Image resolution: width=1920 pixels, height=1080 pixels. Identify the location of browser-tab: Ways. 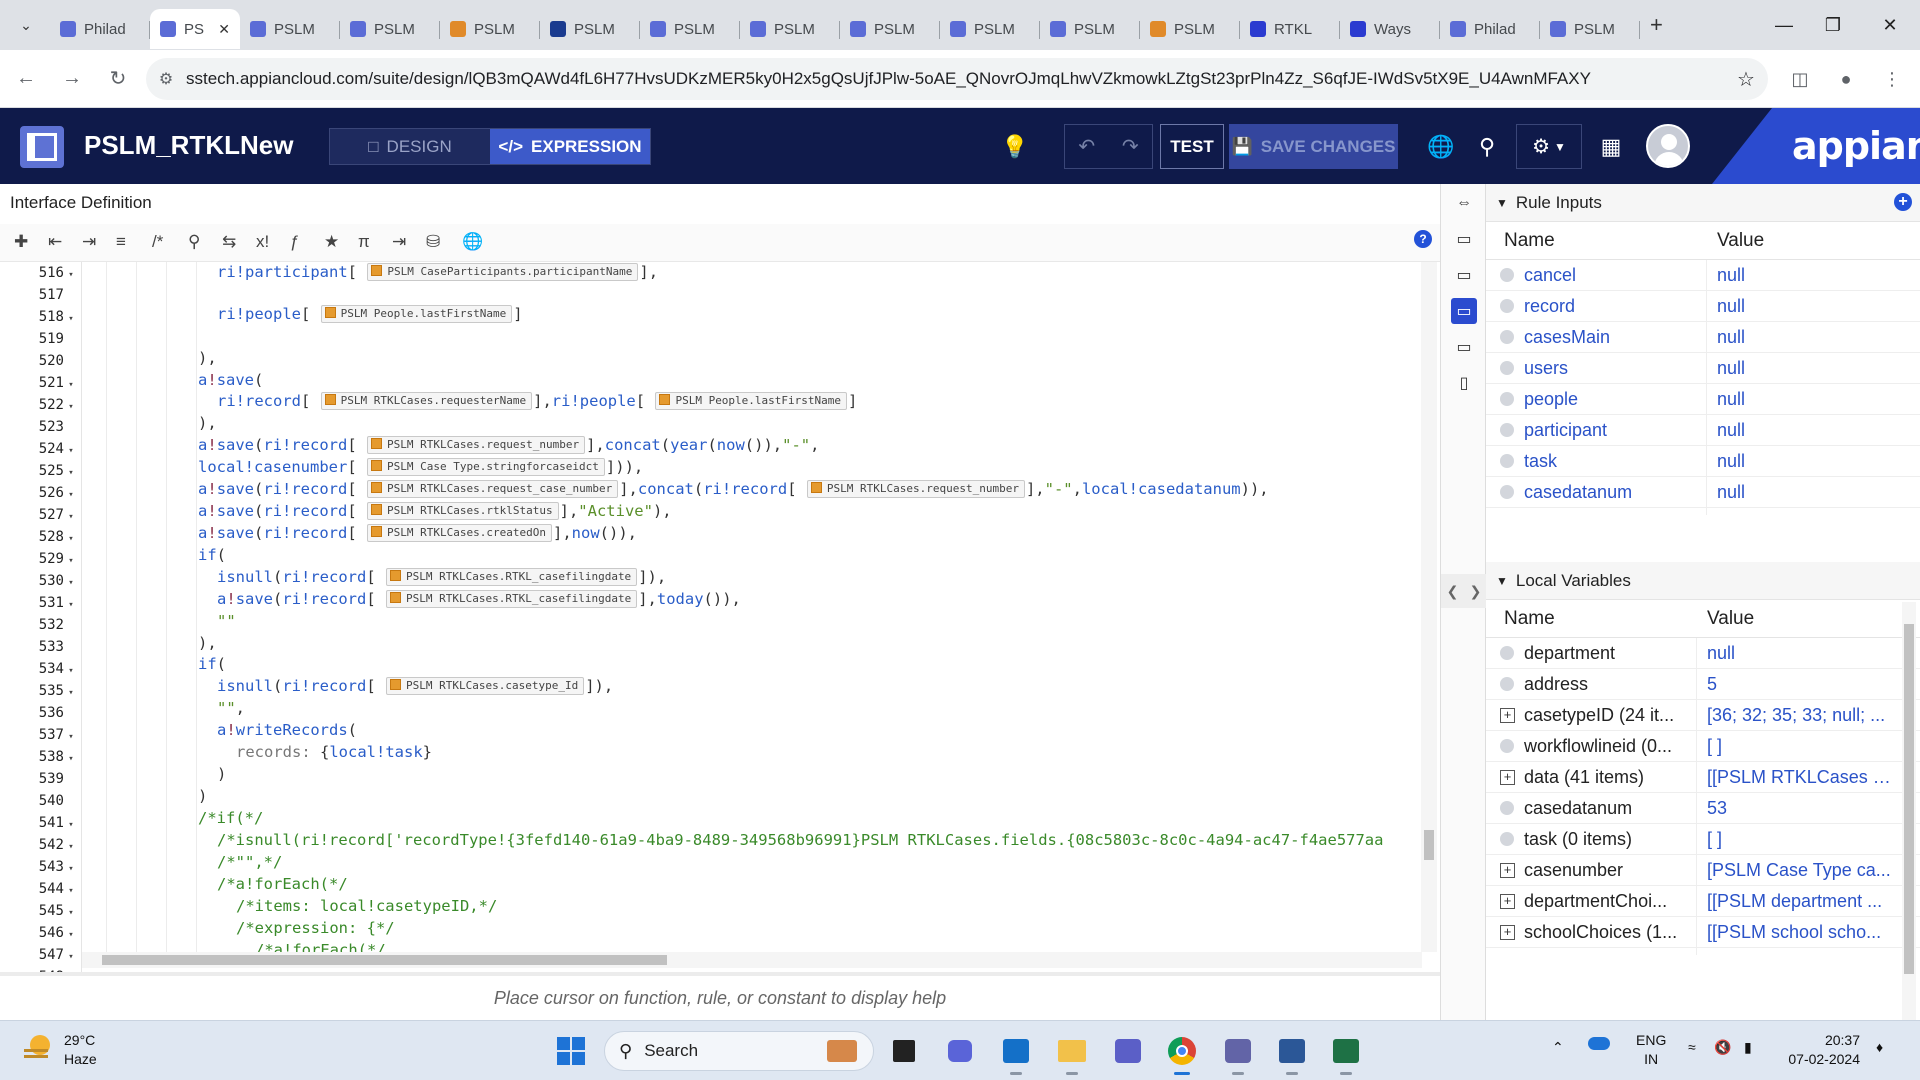
(1390, 29).